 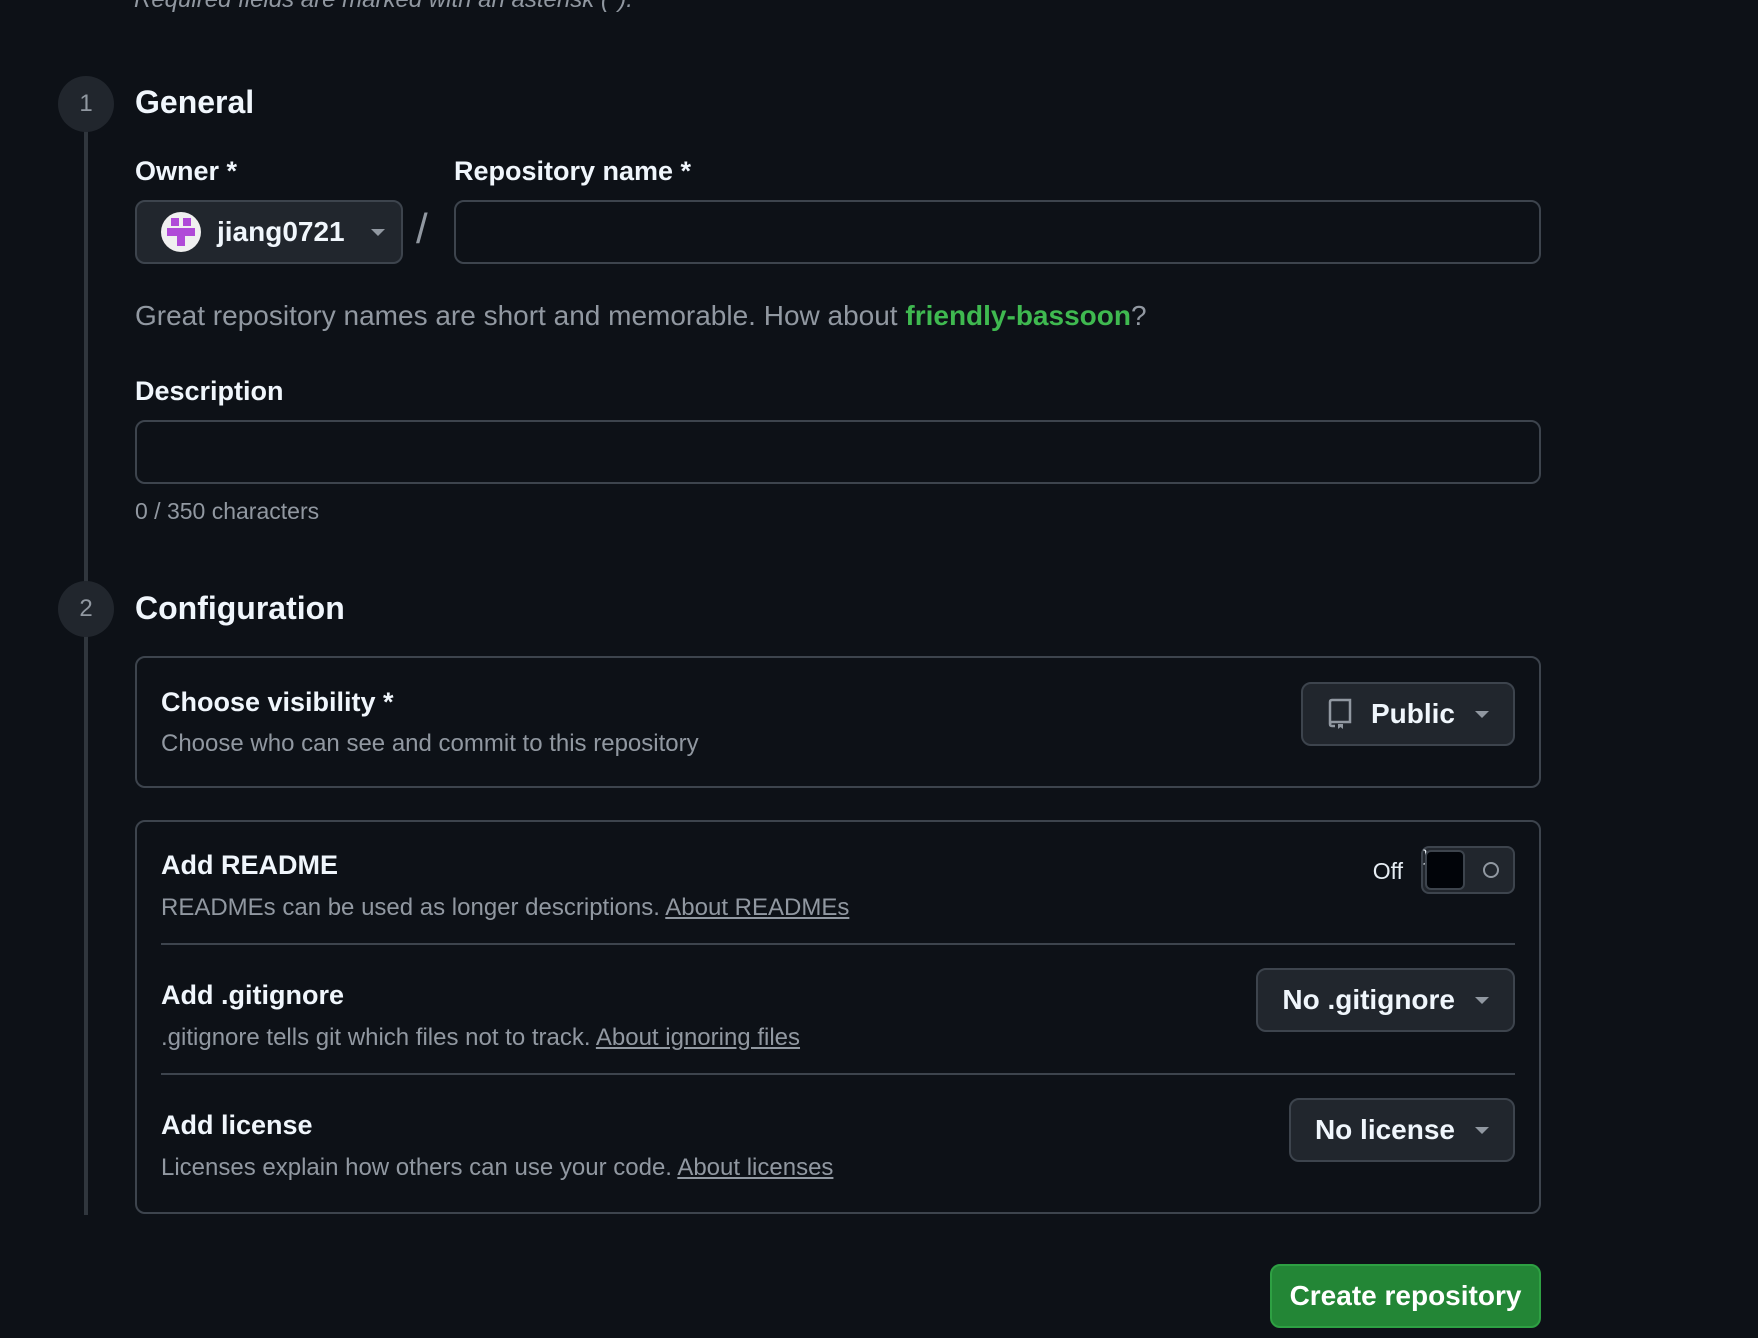 I want to click on readme-title: Add README, so click(x=249, y=865).